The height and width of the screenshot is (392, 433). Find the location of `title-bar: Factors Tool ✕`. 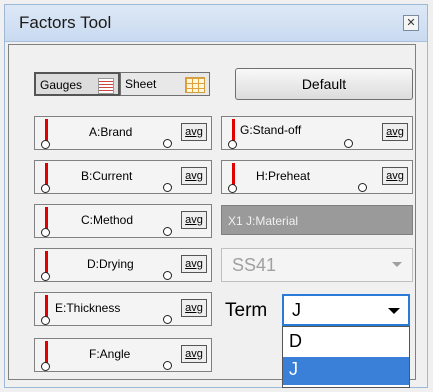

title-bar: Factors Tool ✕ is located at coordinates (216, 23).